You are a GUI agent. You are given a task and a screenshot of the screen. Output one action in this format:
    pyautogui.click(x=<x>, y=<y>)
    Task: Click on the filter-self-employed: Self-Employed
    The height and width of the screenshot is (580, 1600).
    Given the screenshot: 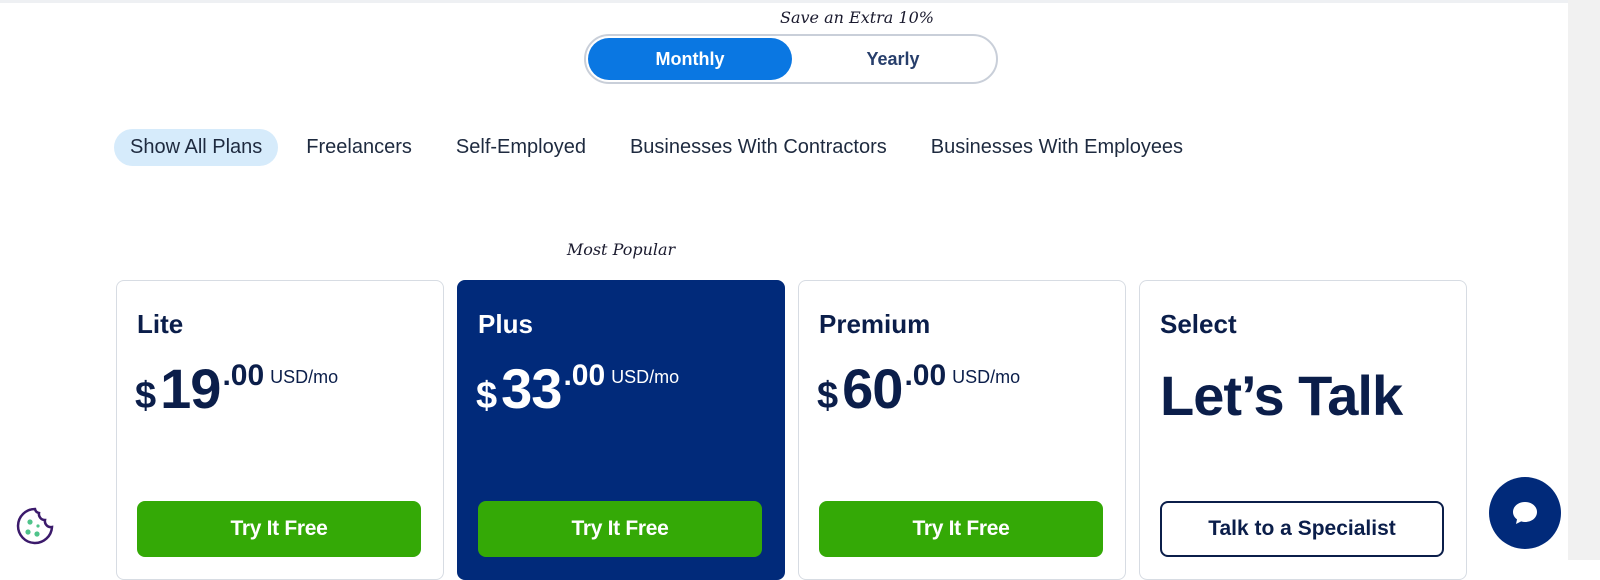 What is the action you would take?
    pyautogui.click(x=521, y=147)
    